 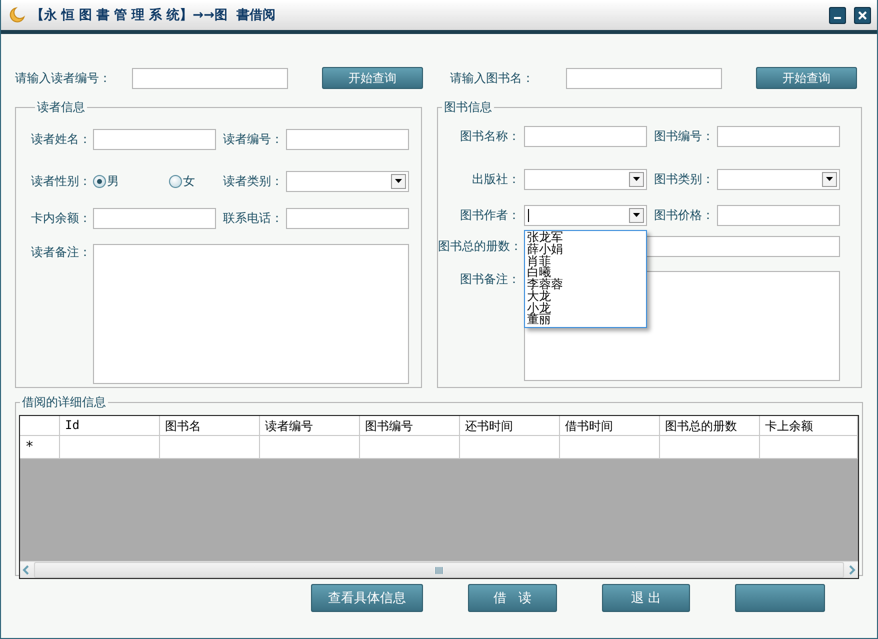 I want to click on field-label: 读者备注：, so click(x=61, y=252).